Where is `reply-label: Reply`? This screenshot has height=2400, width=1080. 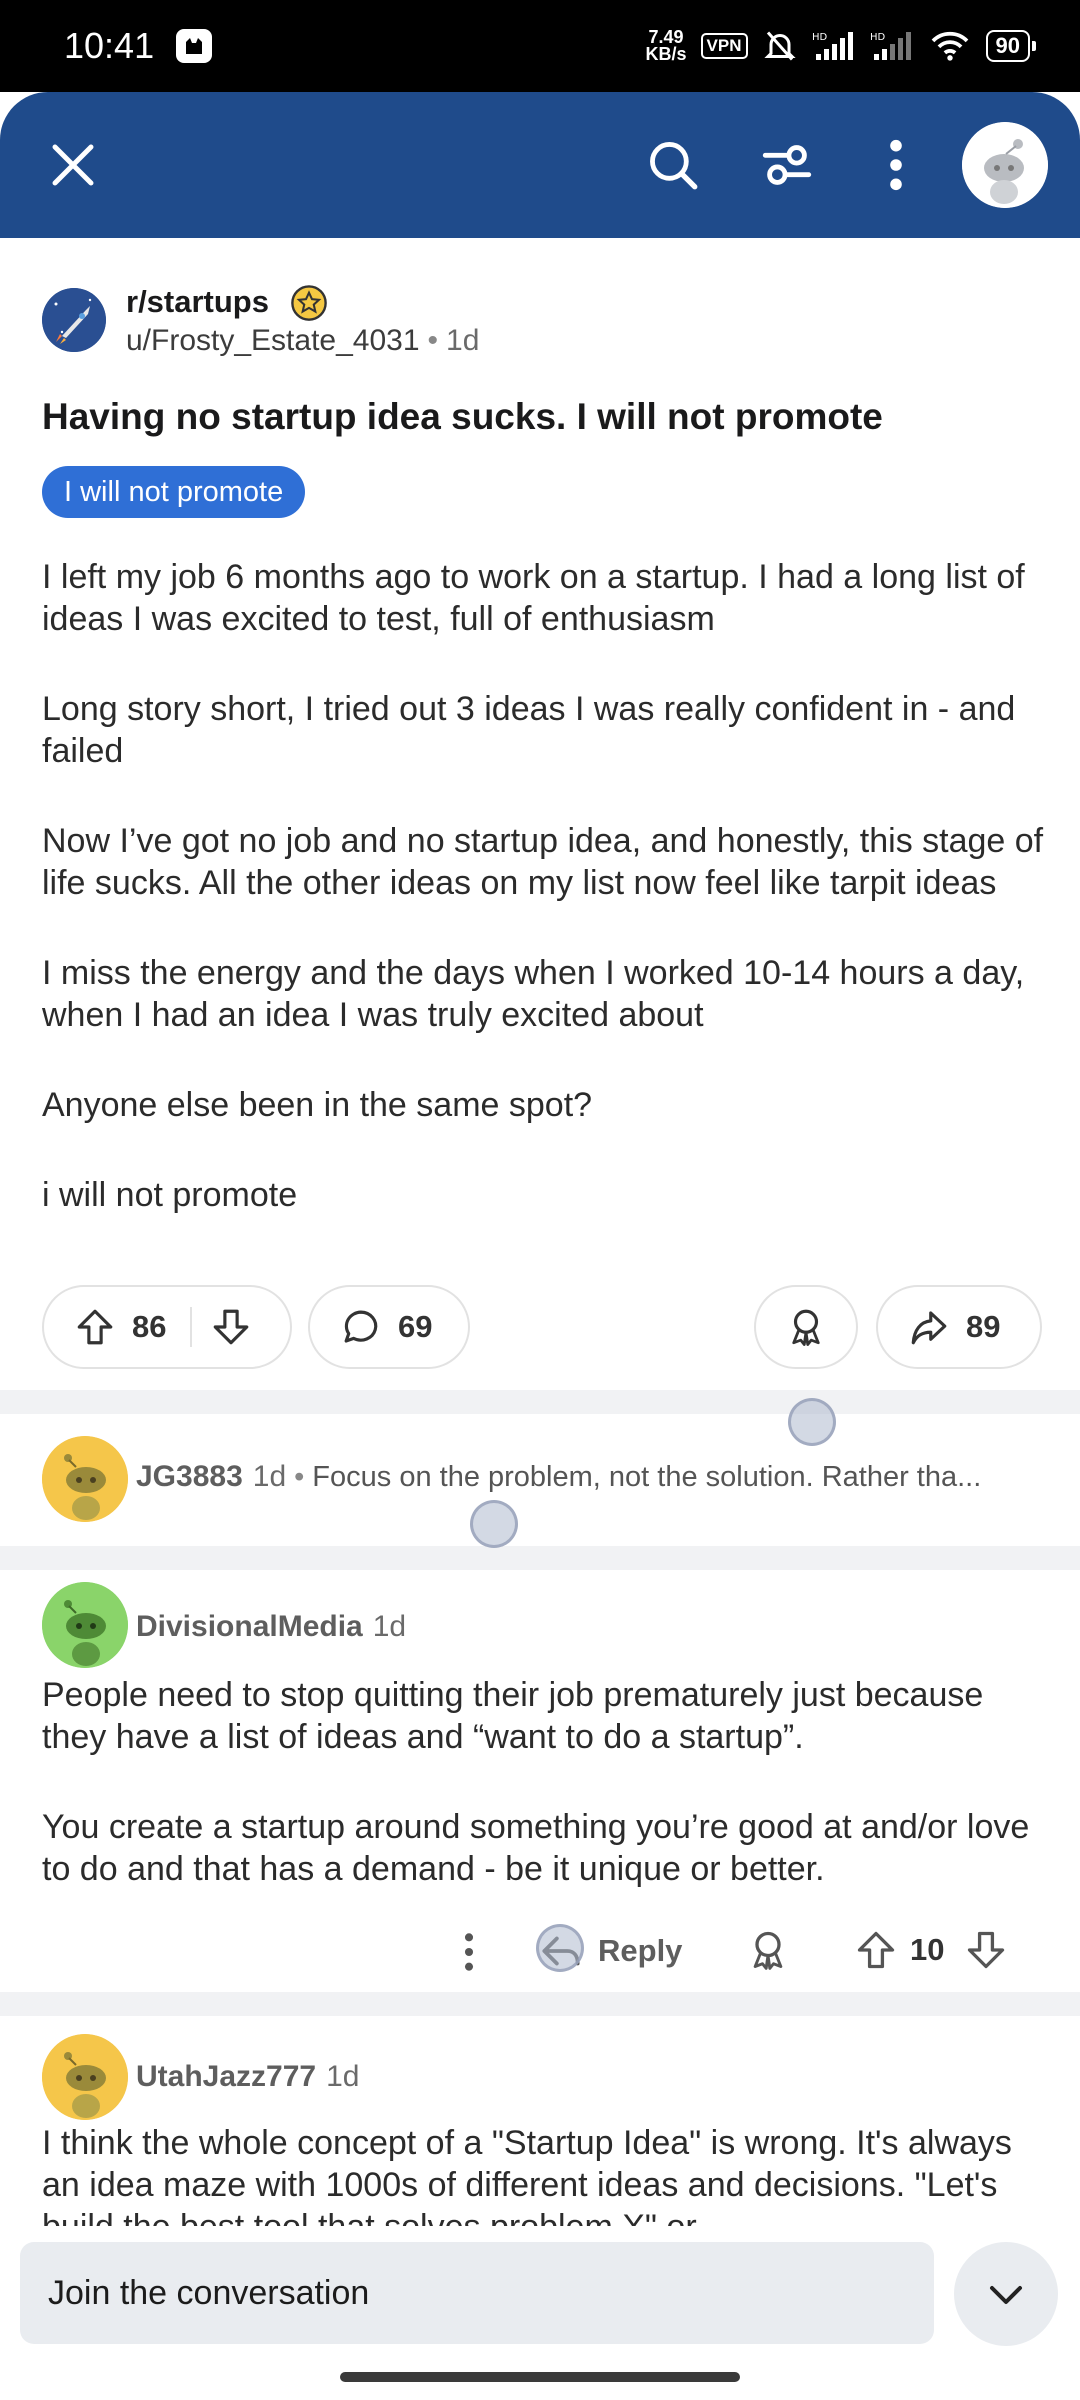
reply-label: Reply is located at coordinates (640, 1950).